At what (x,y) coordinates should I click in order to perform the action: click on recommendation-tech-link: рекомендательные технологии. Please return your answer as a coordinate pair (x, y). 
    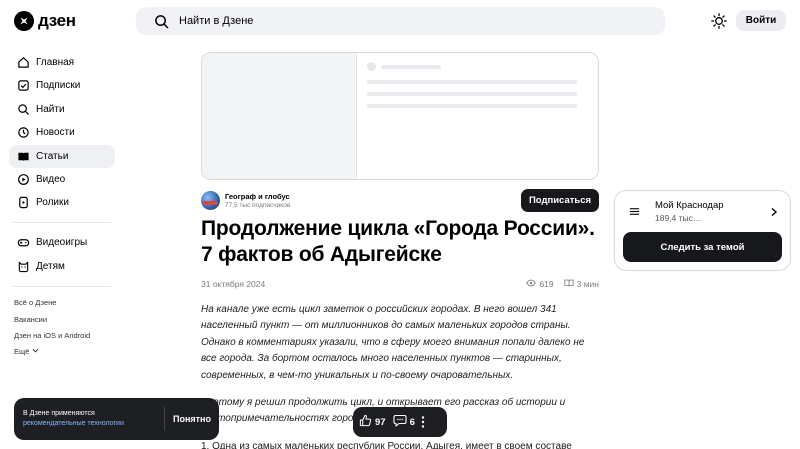
    Looking at the image, I should click on (93, 424).